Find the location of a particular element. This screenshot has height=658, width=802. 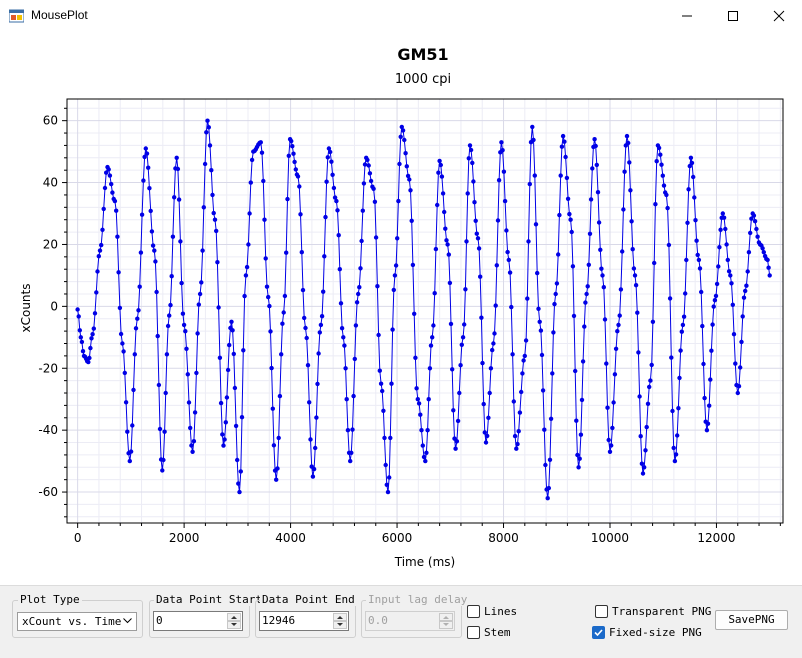

start-stepper is located at coordinates (198, 621).